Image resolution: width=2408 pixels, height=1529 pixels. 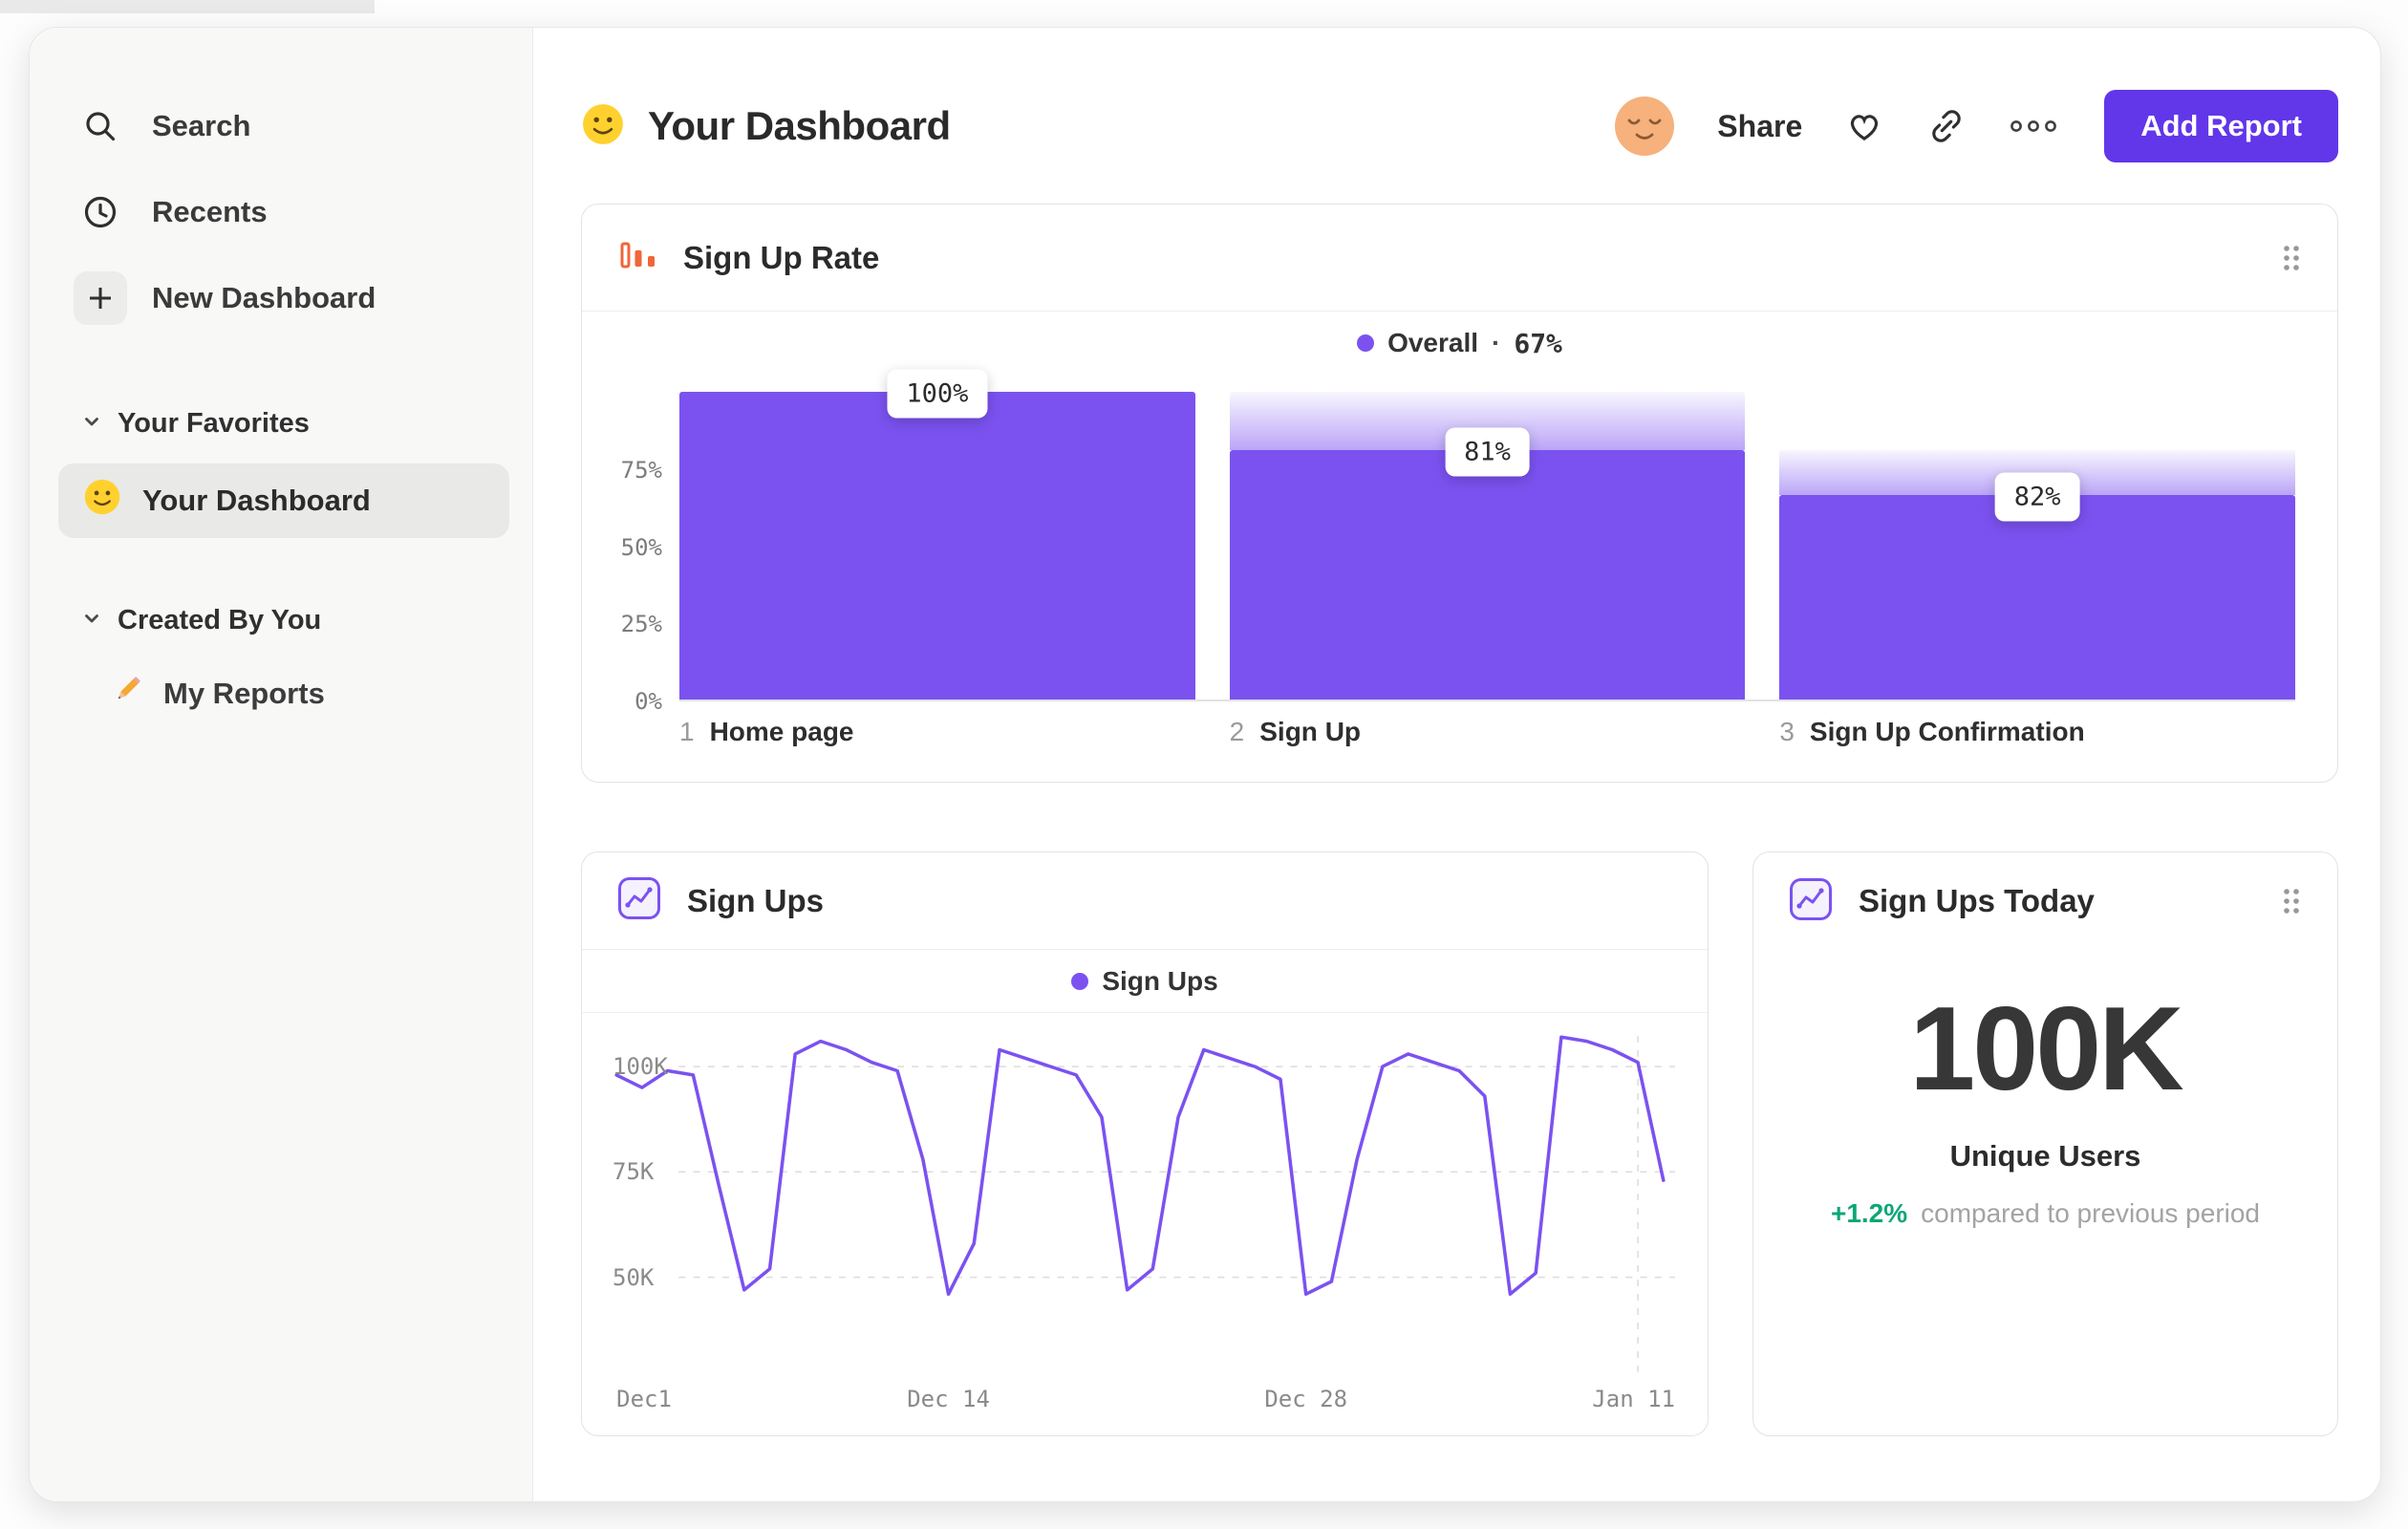 What do you see at coordinates (1296, 731) in the screenshot?
I see `funnel-step-label: 2 Sign Up` at bounding box center [1296, 731].